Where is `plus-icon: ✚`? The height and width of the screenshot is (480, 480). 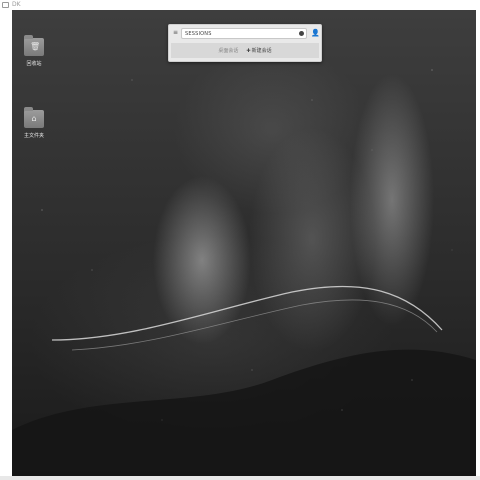 plus-icon: ✚ is located at coordinates (248, 50).